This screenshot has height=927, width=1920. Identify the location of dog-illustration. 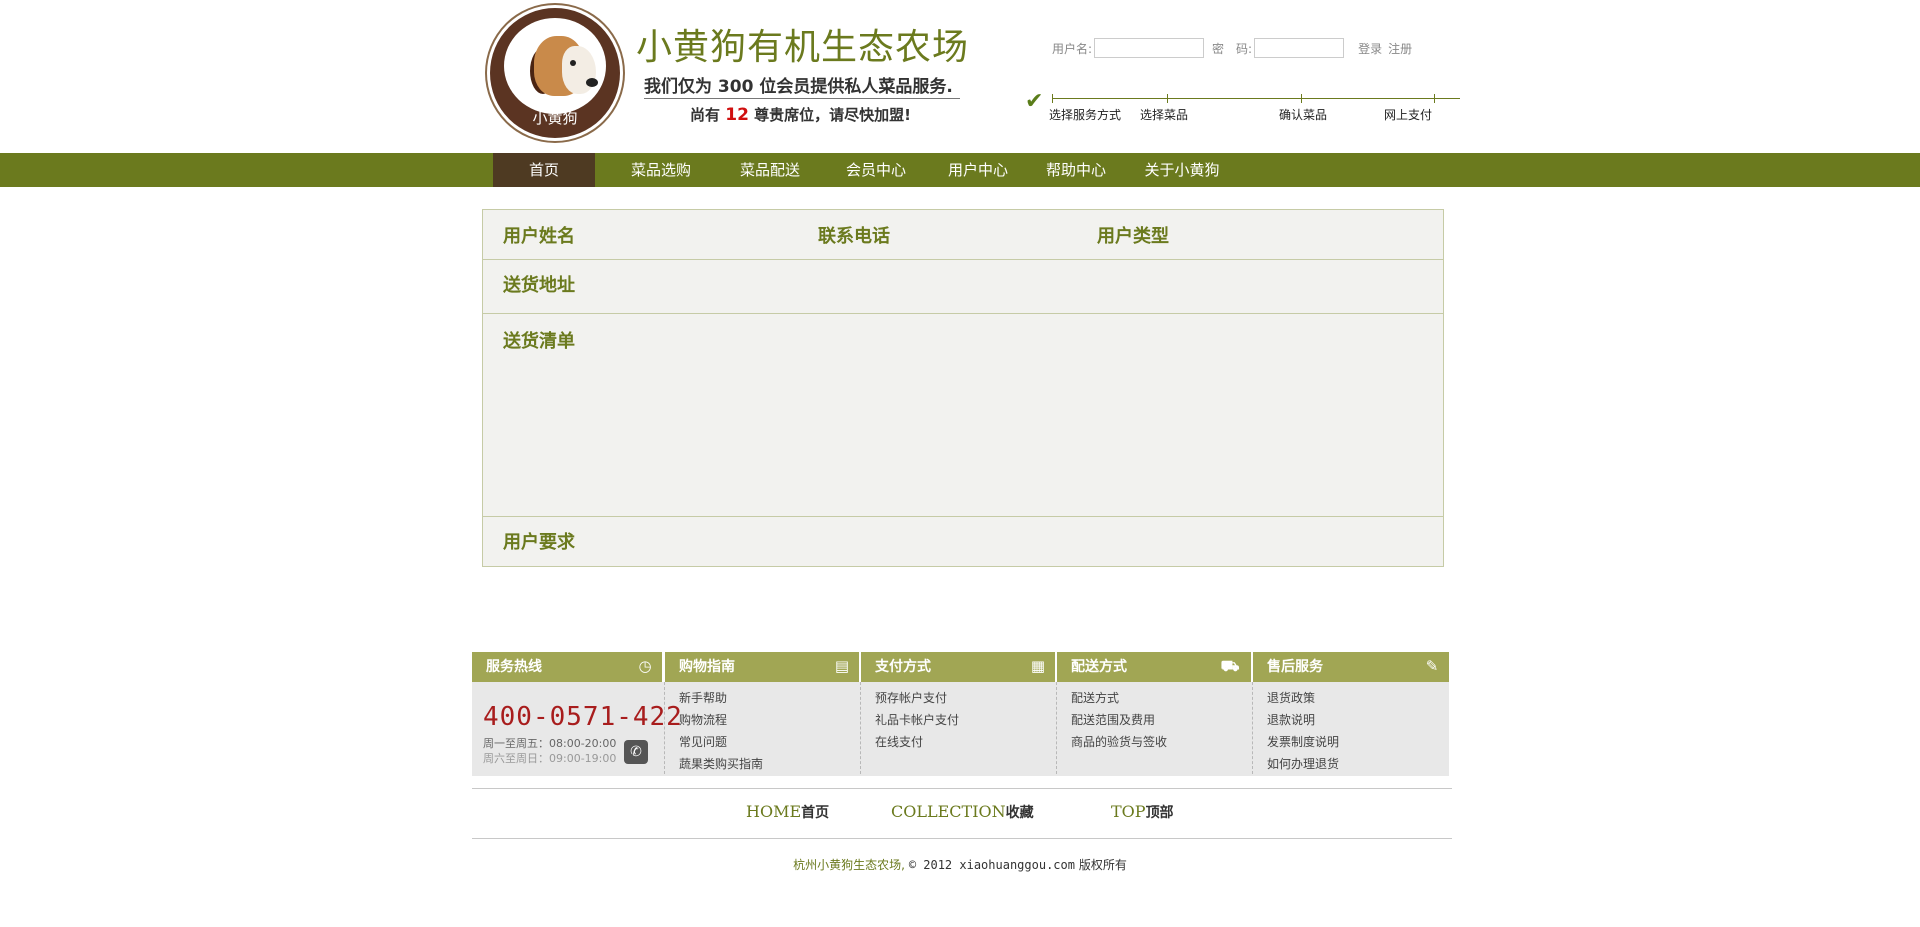
(555, 66).